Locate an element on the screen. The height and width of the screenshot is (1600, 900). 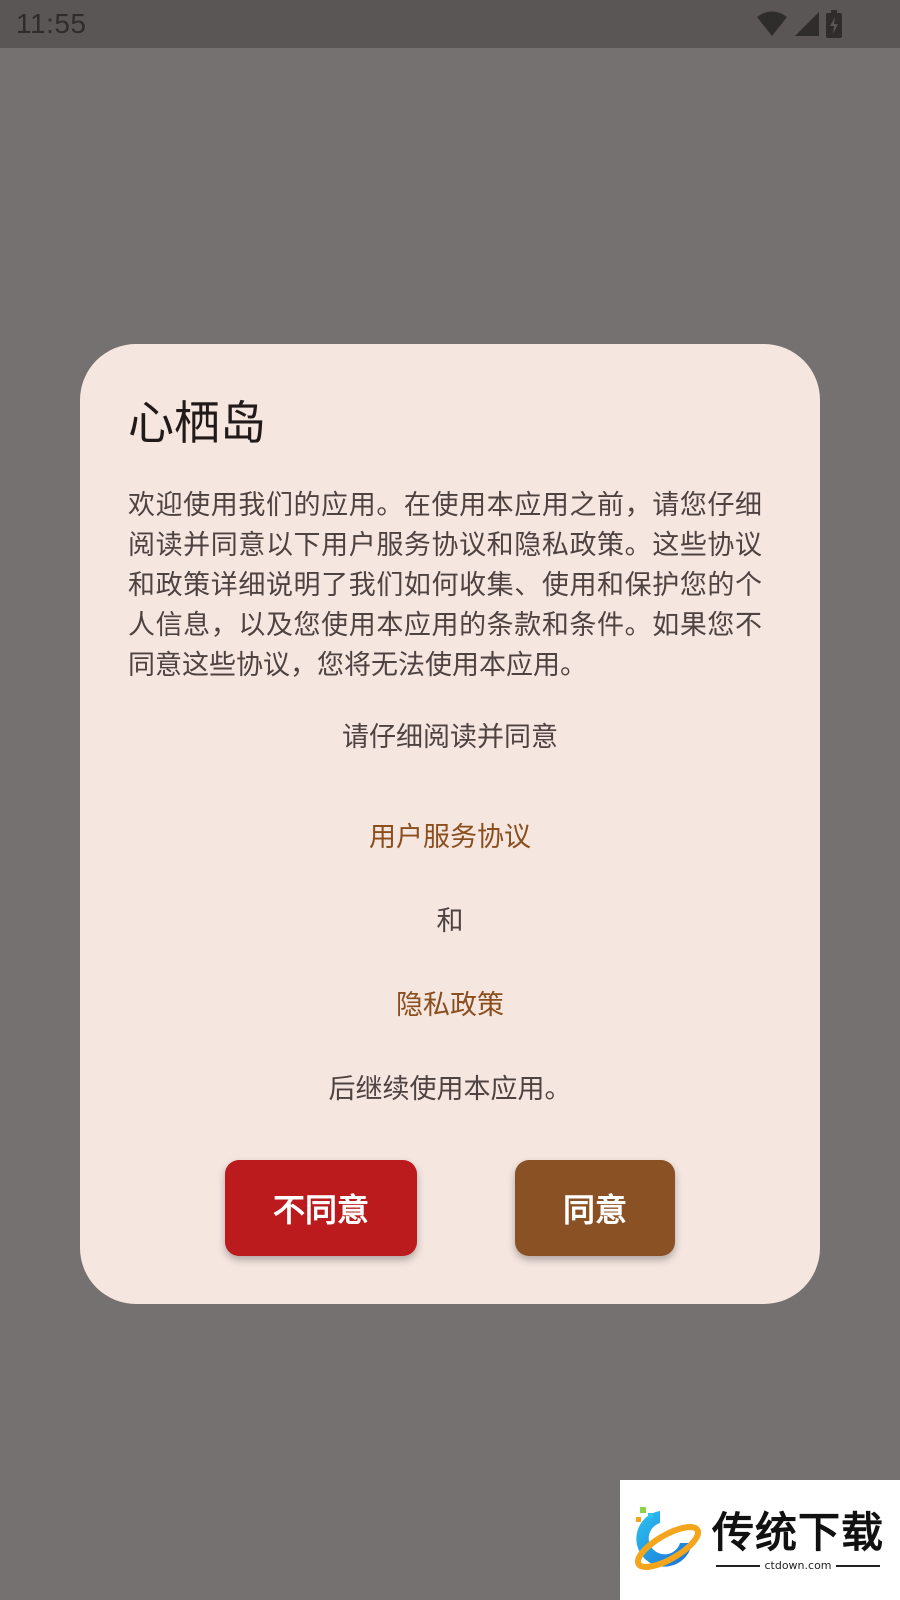
status-icons is located at coordinates (799, 24).